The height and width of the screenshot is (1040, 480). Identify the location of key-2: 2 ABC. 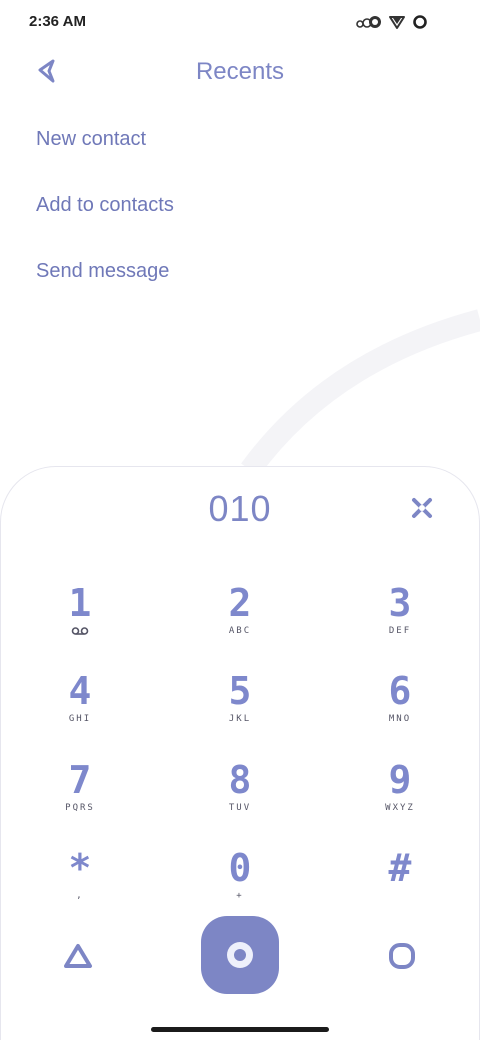
(240, 619).